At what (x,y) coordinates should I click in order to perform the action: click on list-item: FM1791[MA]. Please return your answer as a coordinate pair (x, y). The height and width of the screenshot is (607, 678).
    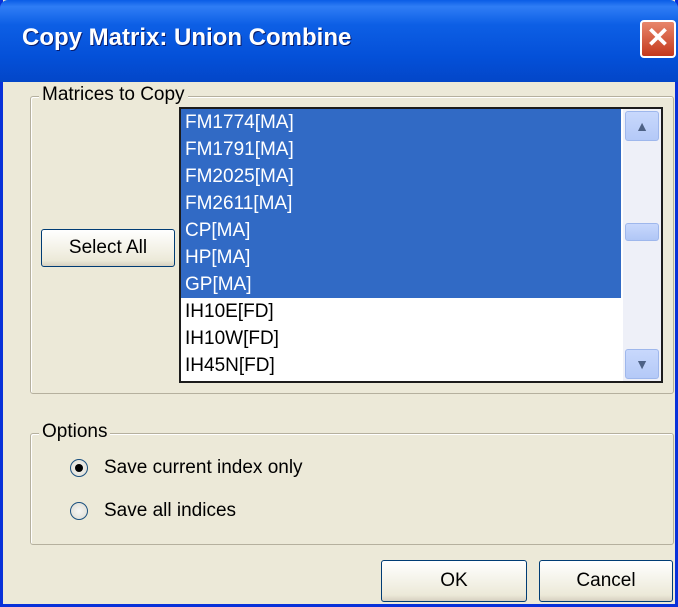
    Looking at the image, I should click on (401, 149).